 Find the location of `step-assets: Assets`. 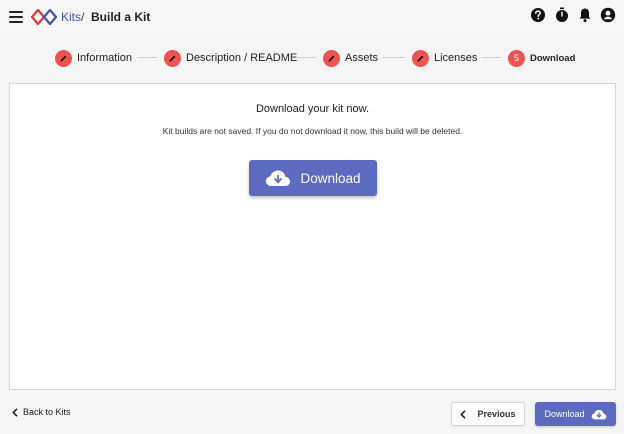

step-assets: Assets is located at coordinates (350, 58).